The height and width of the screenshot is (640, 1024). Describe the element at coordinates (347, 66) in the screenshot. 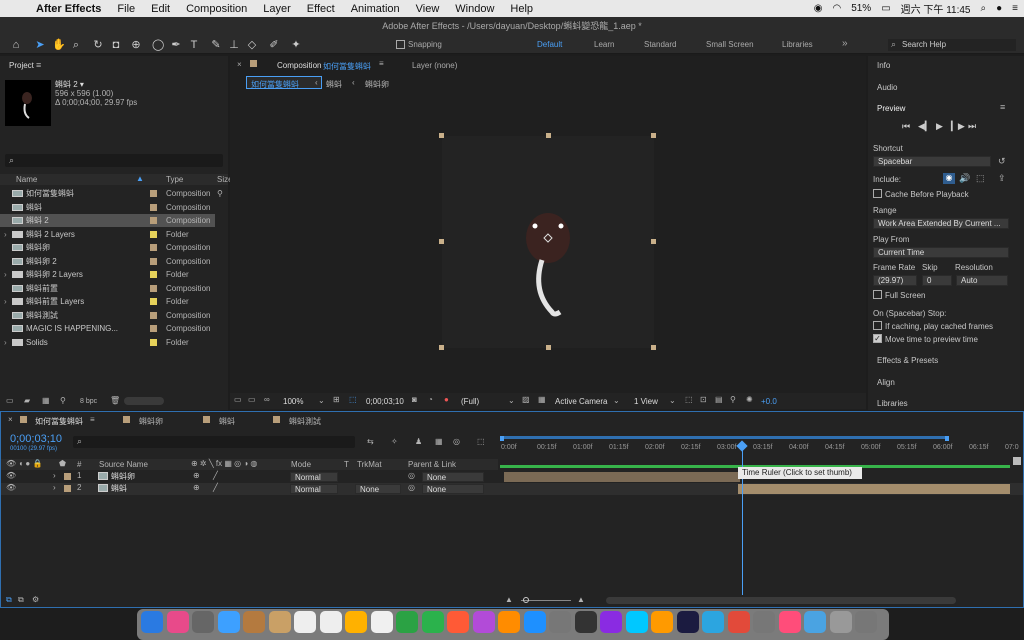

I see `comp-tab-name: 如何當隻蝌蚪` at that location.